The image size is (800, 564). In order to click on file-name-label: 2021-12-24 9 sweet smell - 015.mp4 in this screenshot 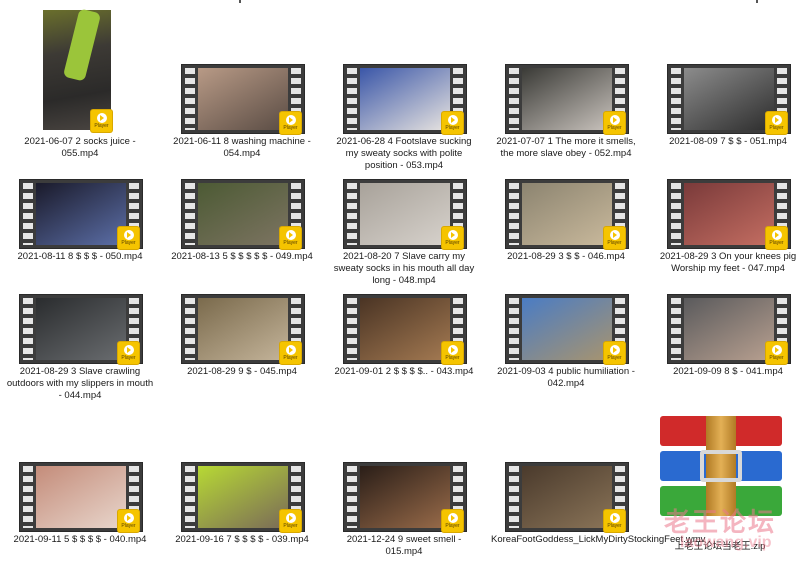, I will do `click(404, 546)`.